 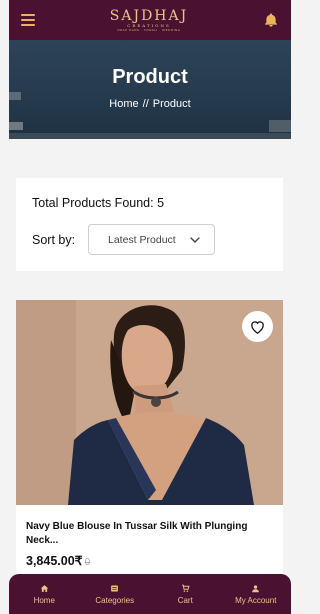 I want to click on nav-cart-label: Cart, so click(x=185, y=600).